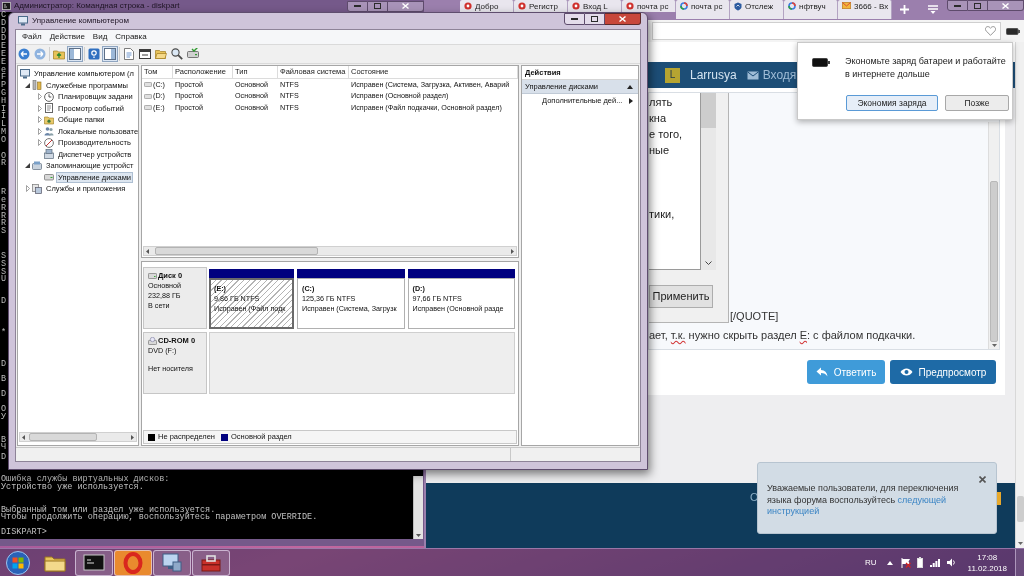  Describe the element at coordinates (951, 562) in the screenshot. I see `volume-icon` at that location.